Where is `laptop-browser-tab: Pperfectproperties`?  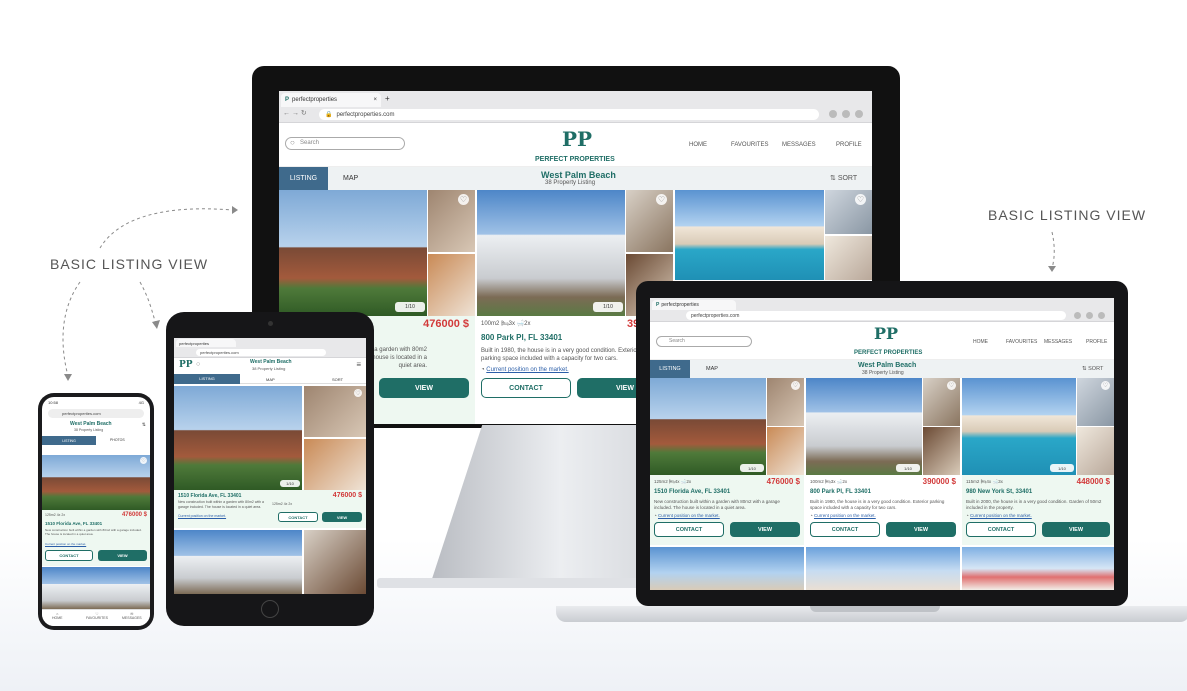
laptop-browser-tab: Pperfectproperties is located at coordinates (694, 305).